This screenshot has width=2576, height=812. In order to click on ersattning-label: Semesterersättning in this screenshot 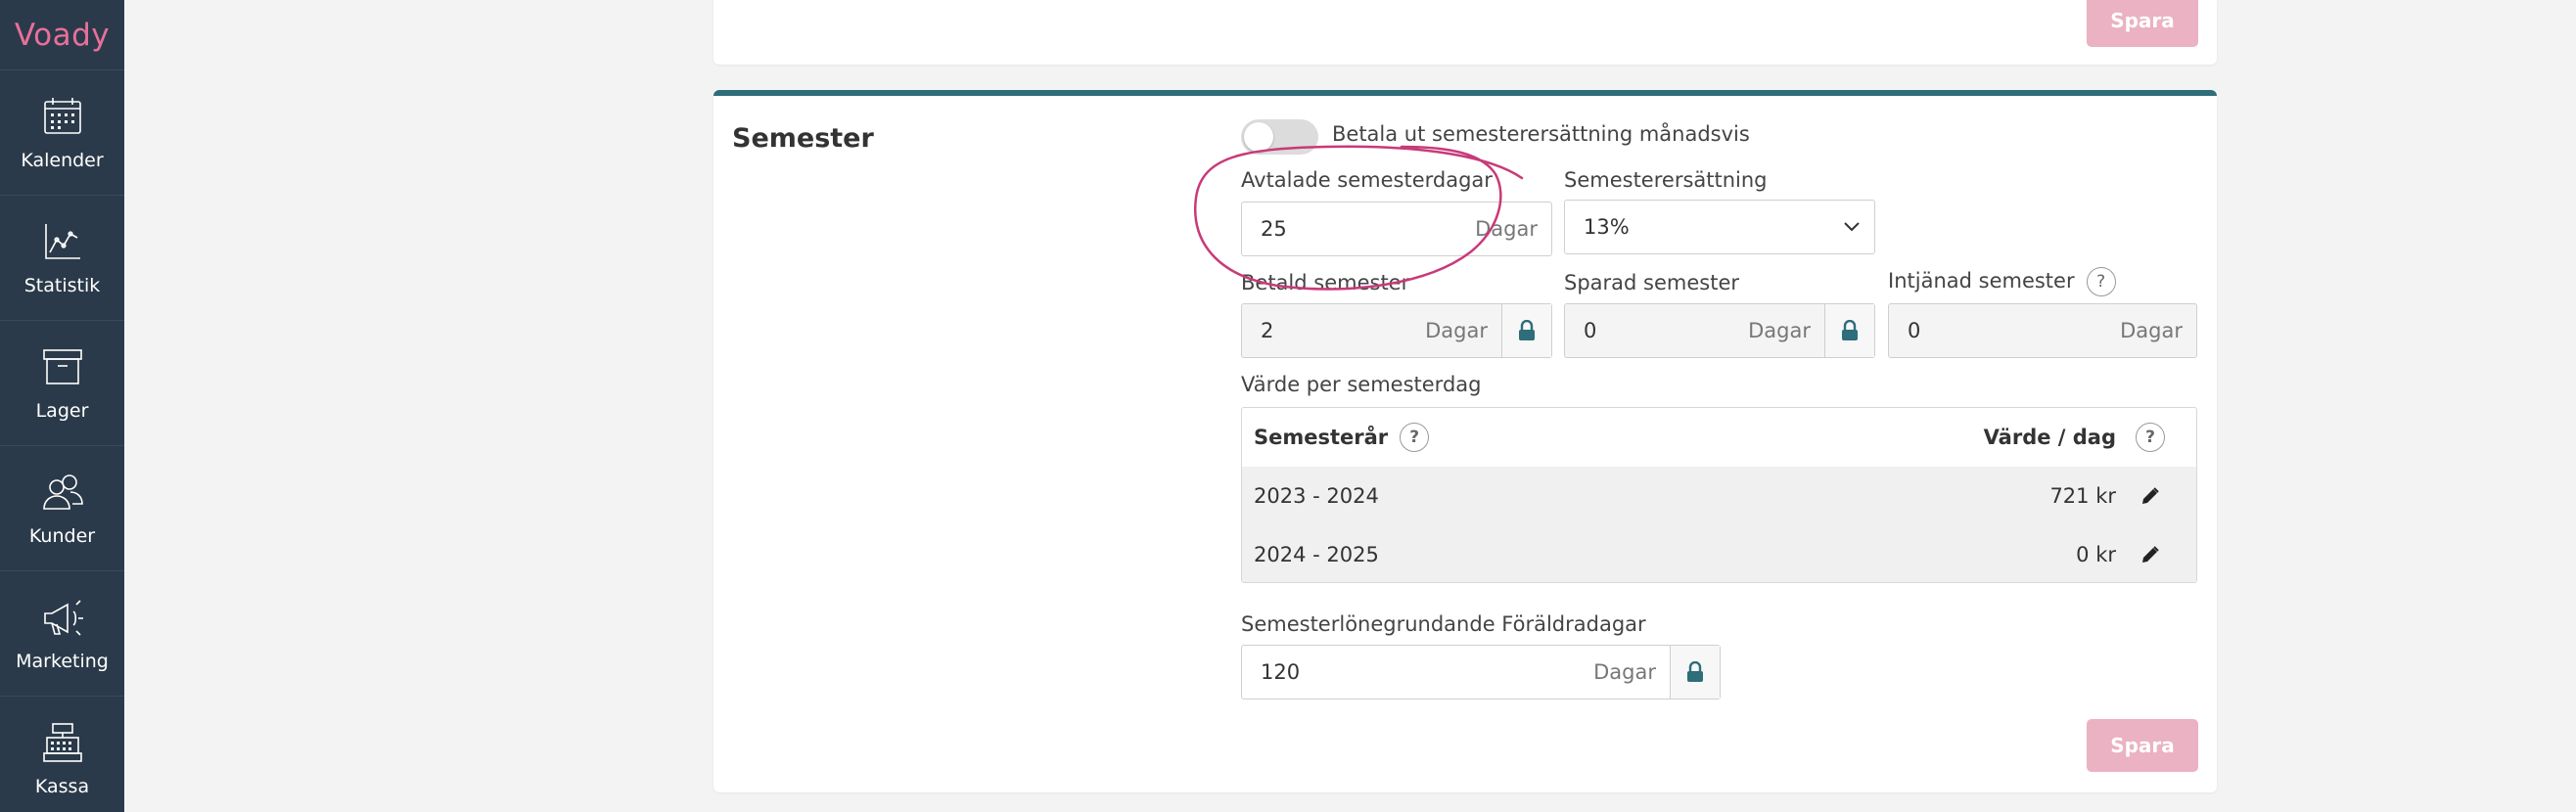, I will do `click(1666, 180)`.